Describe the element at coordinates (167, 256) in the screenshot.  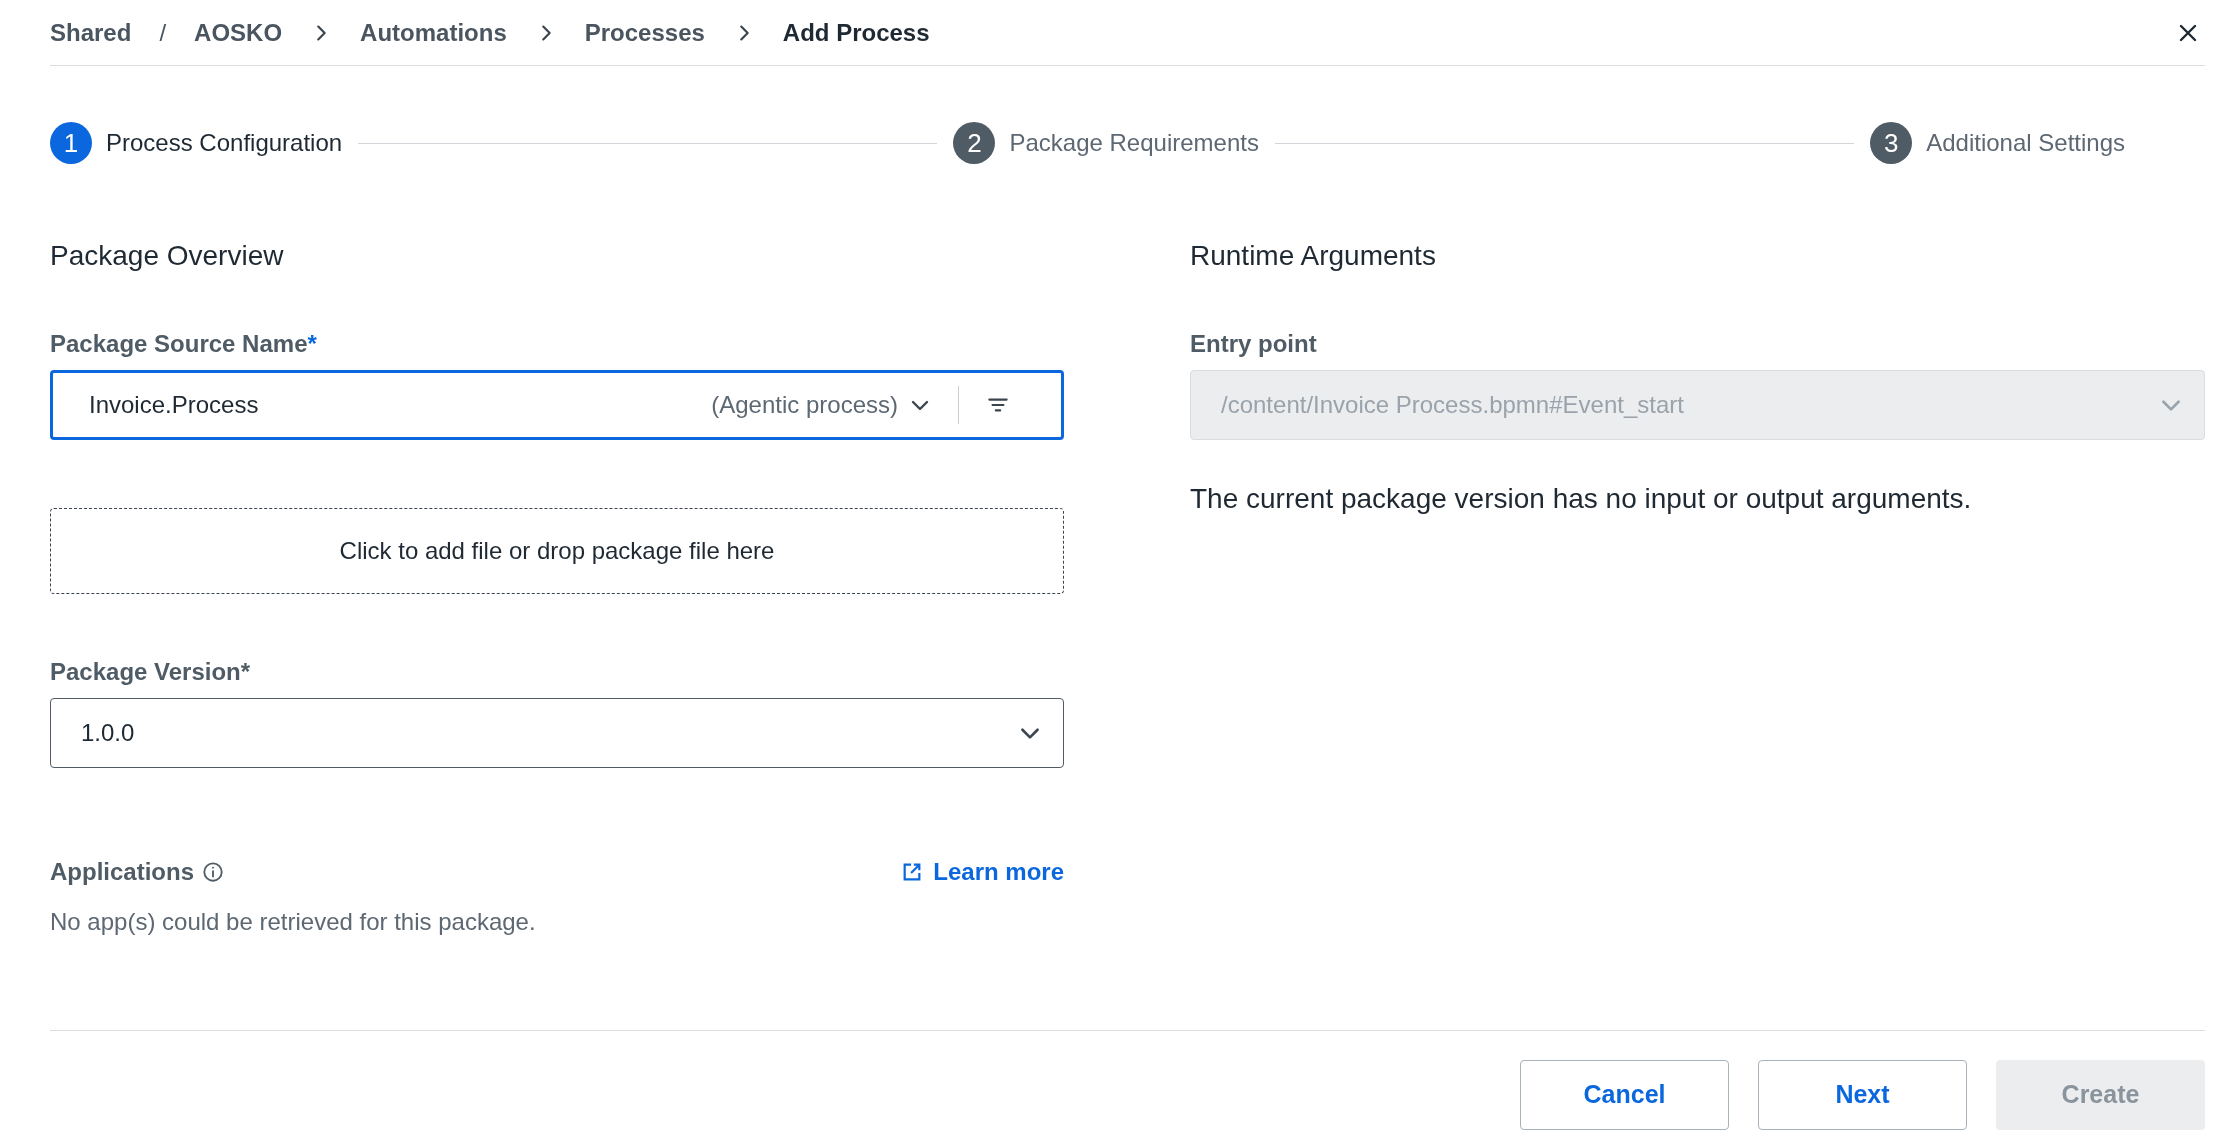
I see `section-title: Package Overview` at that location.